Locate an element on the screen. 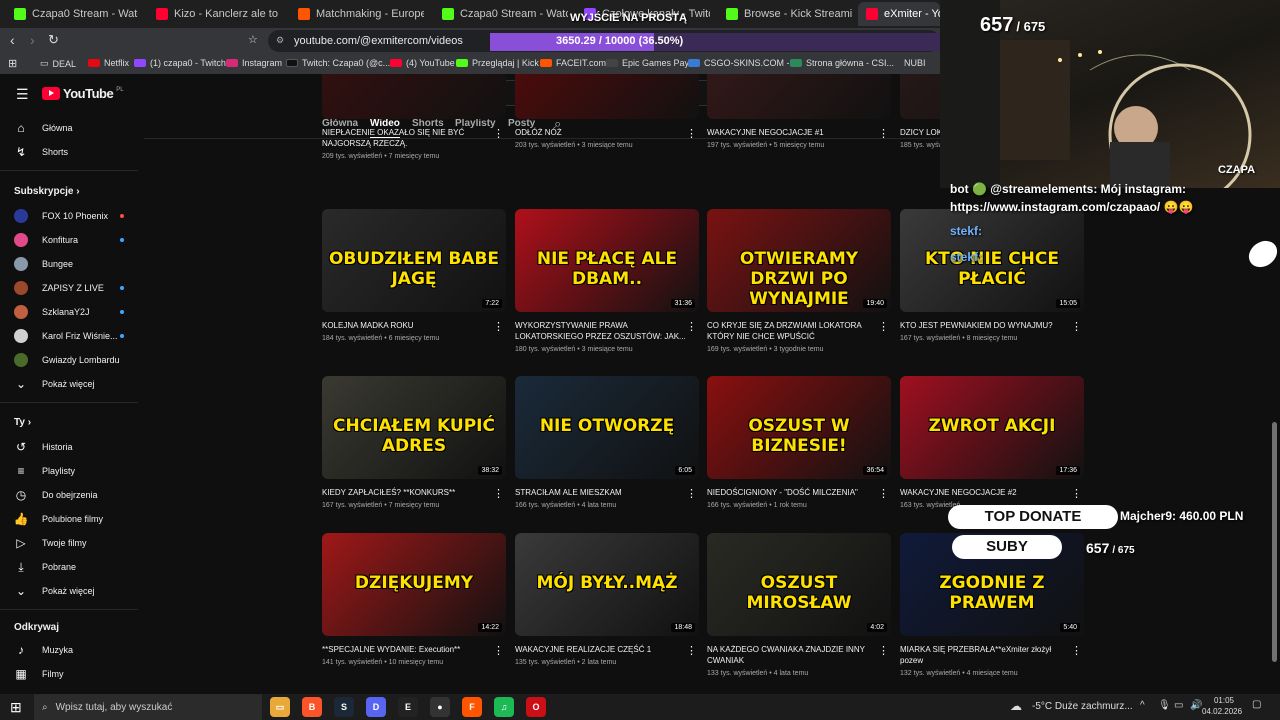 Image resolution: width=1280 pixels, height=720 pixels. bookmark-youtube: (4) YouTube is located at coordinates (422, 63).